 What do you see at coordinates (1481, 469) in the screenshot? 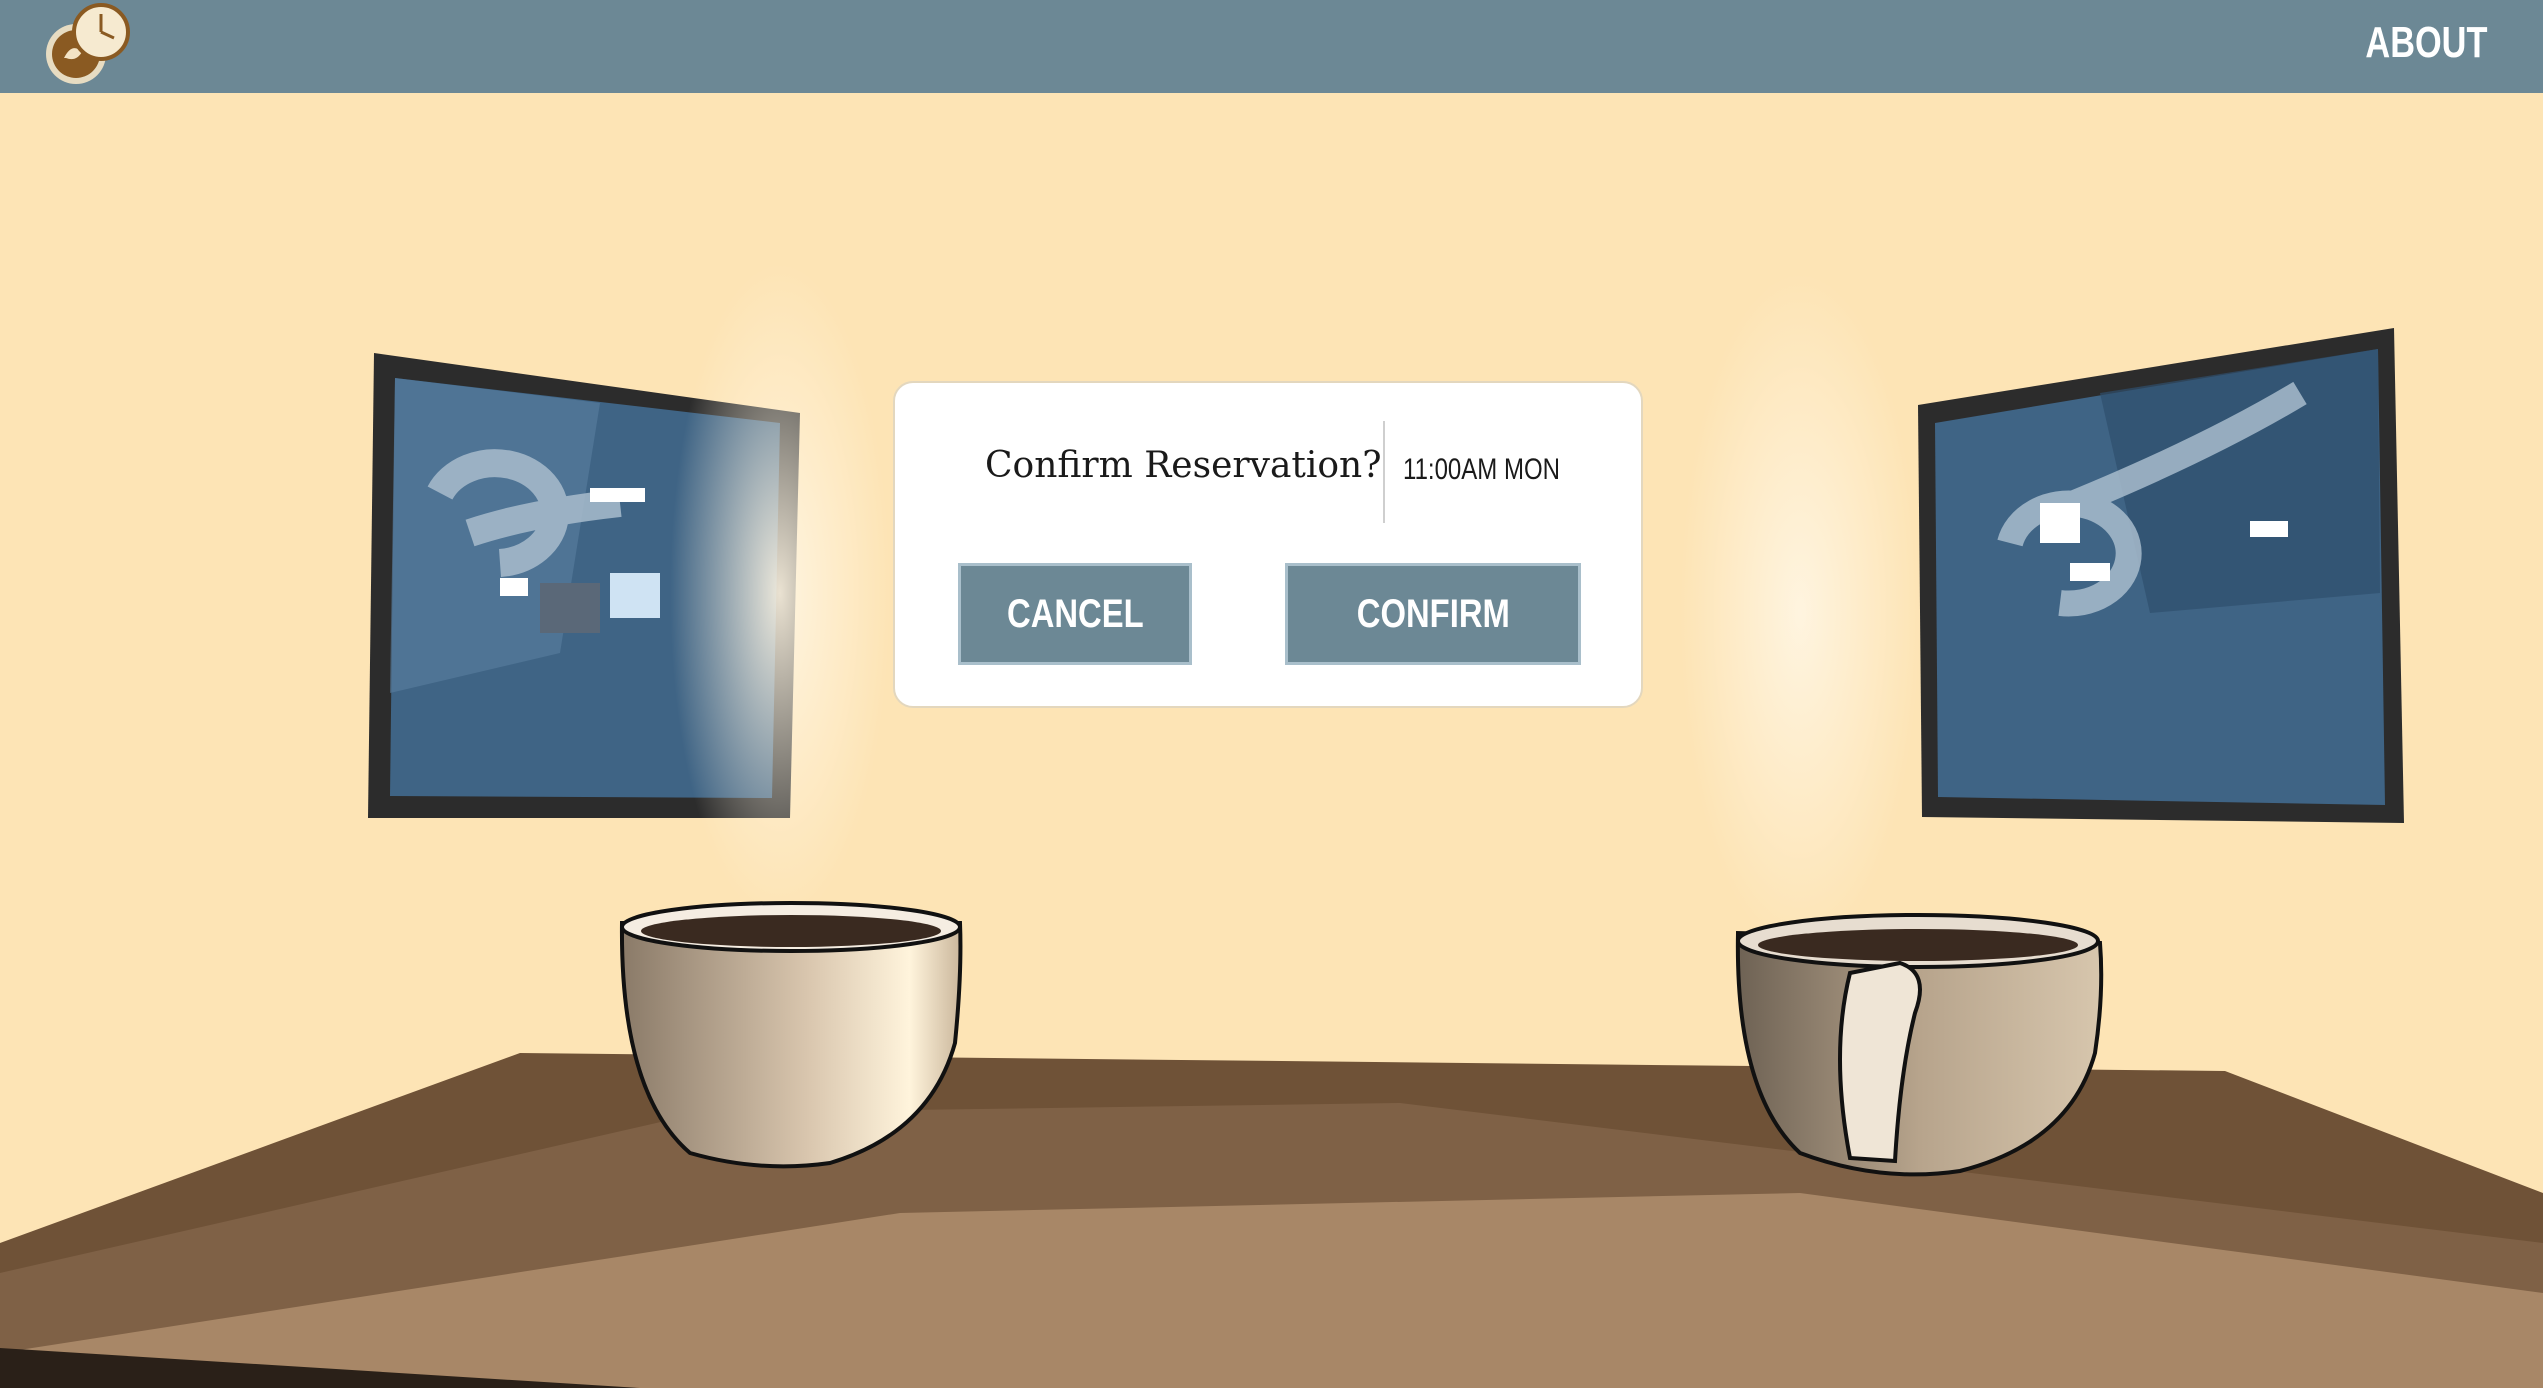
I see `reservation-time: 11:00AM MON` at bounding box center [1481, 469].